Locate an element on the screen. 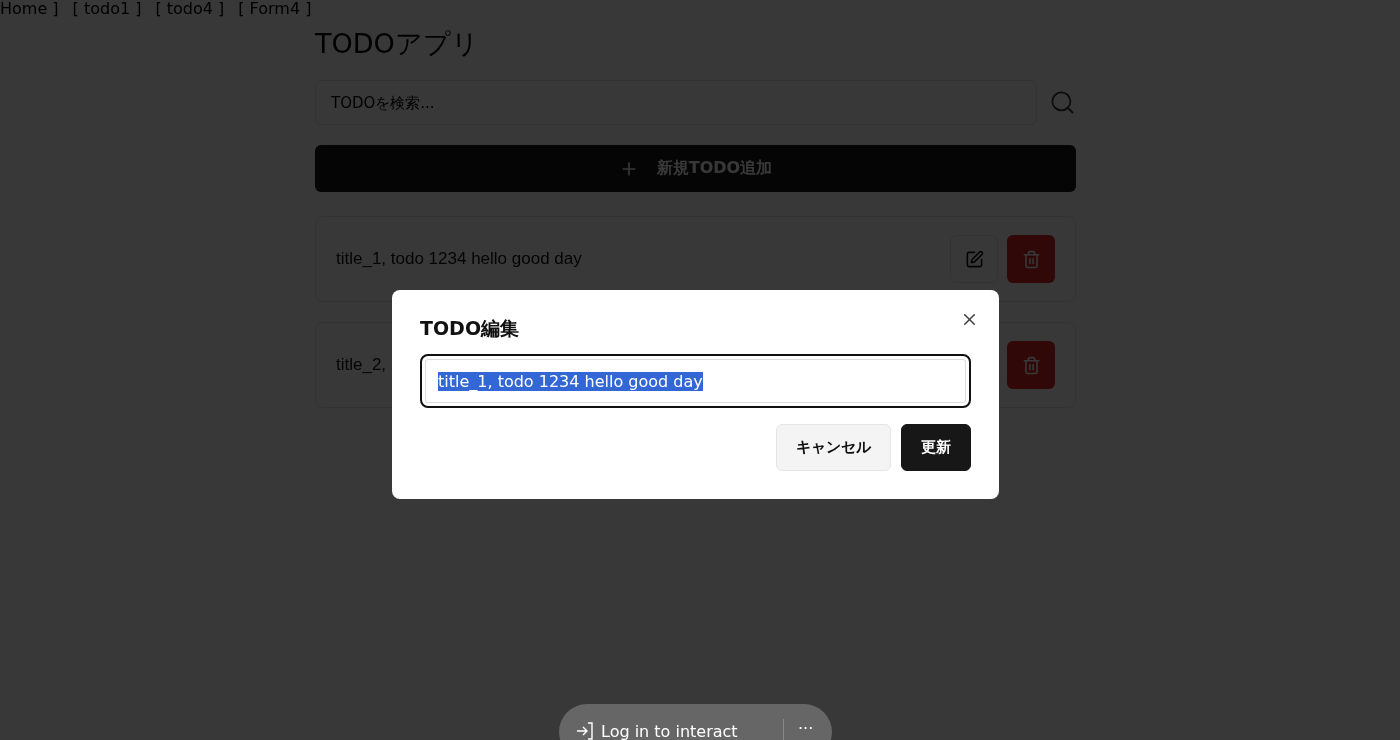 The image size is (1400, 740). input-field: title_1, todo 1234 hello good day is located at coordinates (695, 381).